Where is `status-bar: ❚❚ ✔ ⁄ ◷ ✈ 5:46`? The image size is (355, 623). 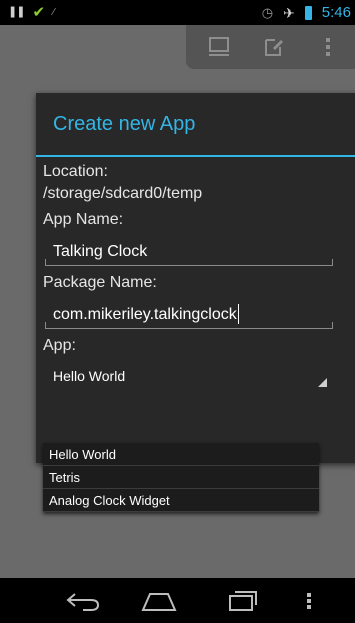
status-bar: ❚❚ ✔ ⁄ ◷ ✈ 5:46 is located at coordinates (177, 12).